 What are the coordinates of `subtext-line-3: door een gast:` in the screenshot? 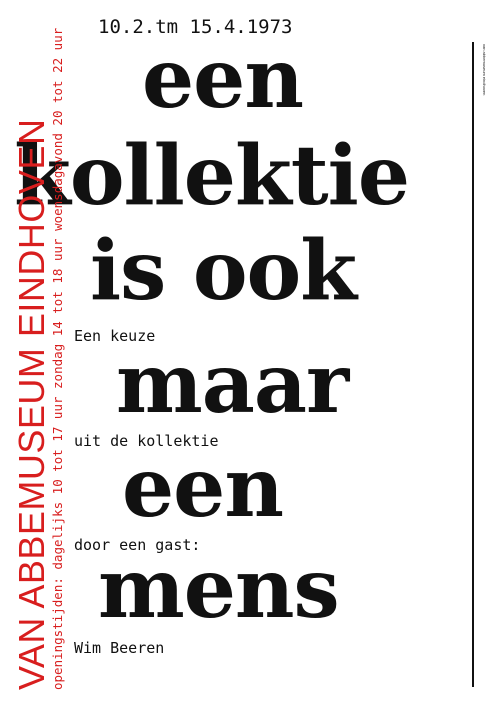 It's located at (137, 545).